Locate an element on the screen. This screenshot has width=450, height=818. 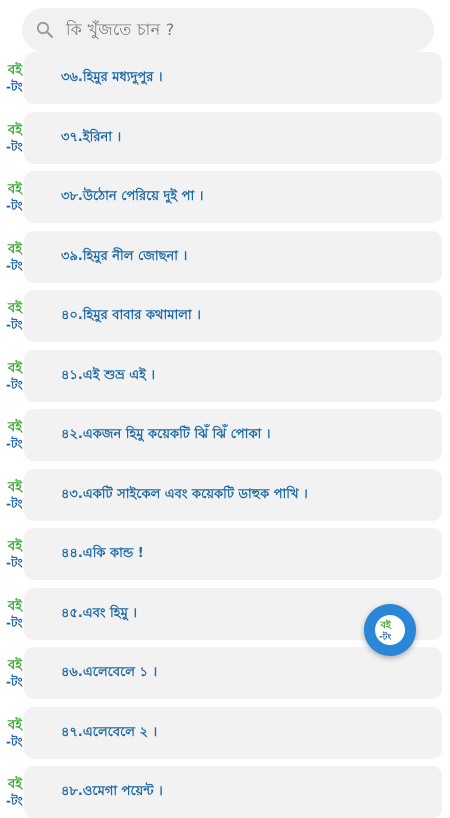
list-item-label: ৪২.একজন হিমু কয়েকটি ঝিঁ ঝিঁ পোকা । is located at coordinates (166, 434).